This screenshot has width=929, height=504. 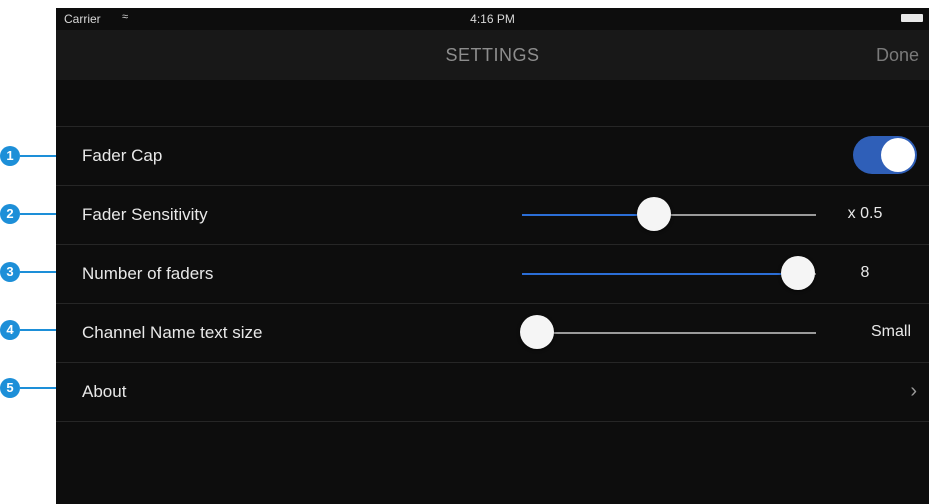 I want to click on setting-row-number-of-faders: Number of faders 8, so click(x=492, y=273).